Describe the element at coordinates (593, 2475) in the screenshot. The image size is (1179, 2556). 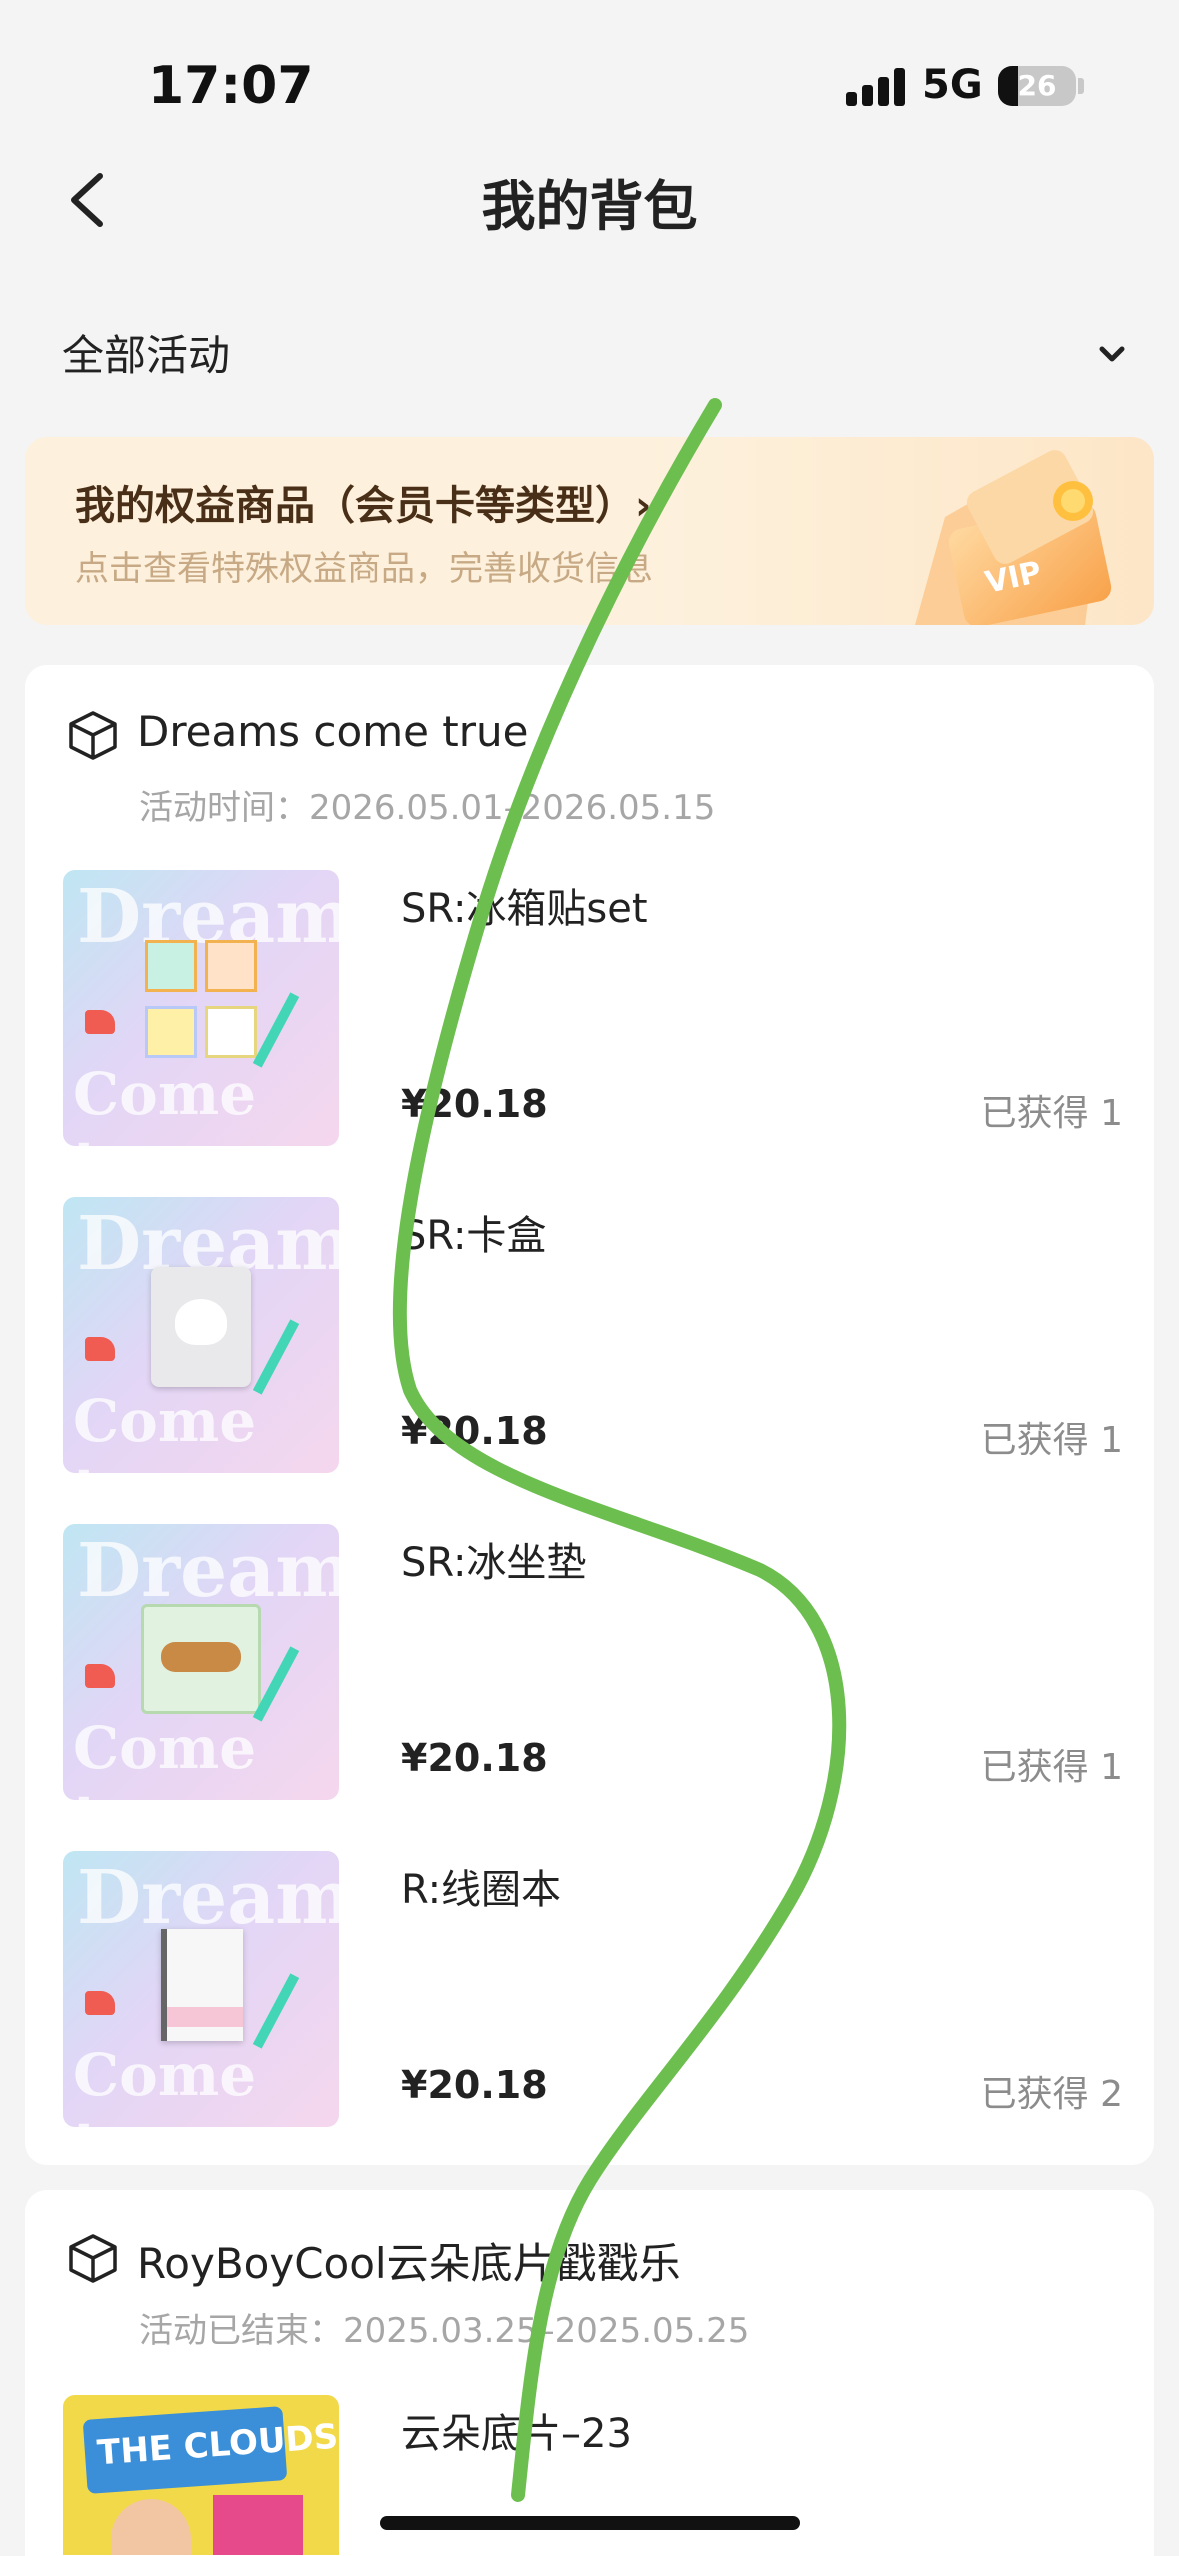
I see `list-item: THE CLOUDS 云朵底片–23` at that location.